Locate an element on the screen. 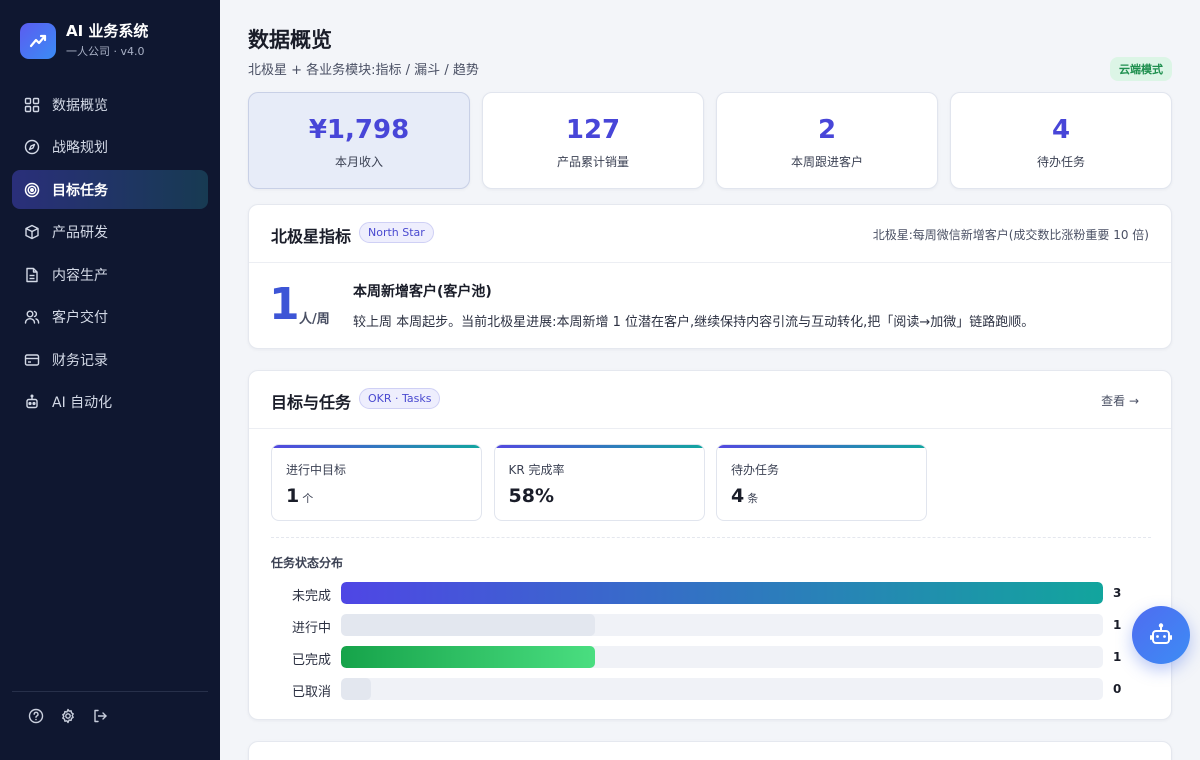 The height and width of the screenshot is (760, 1200). credit-card-icon is located at coordinates (32, 359).